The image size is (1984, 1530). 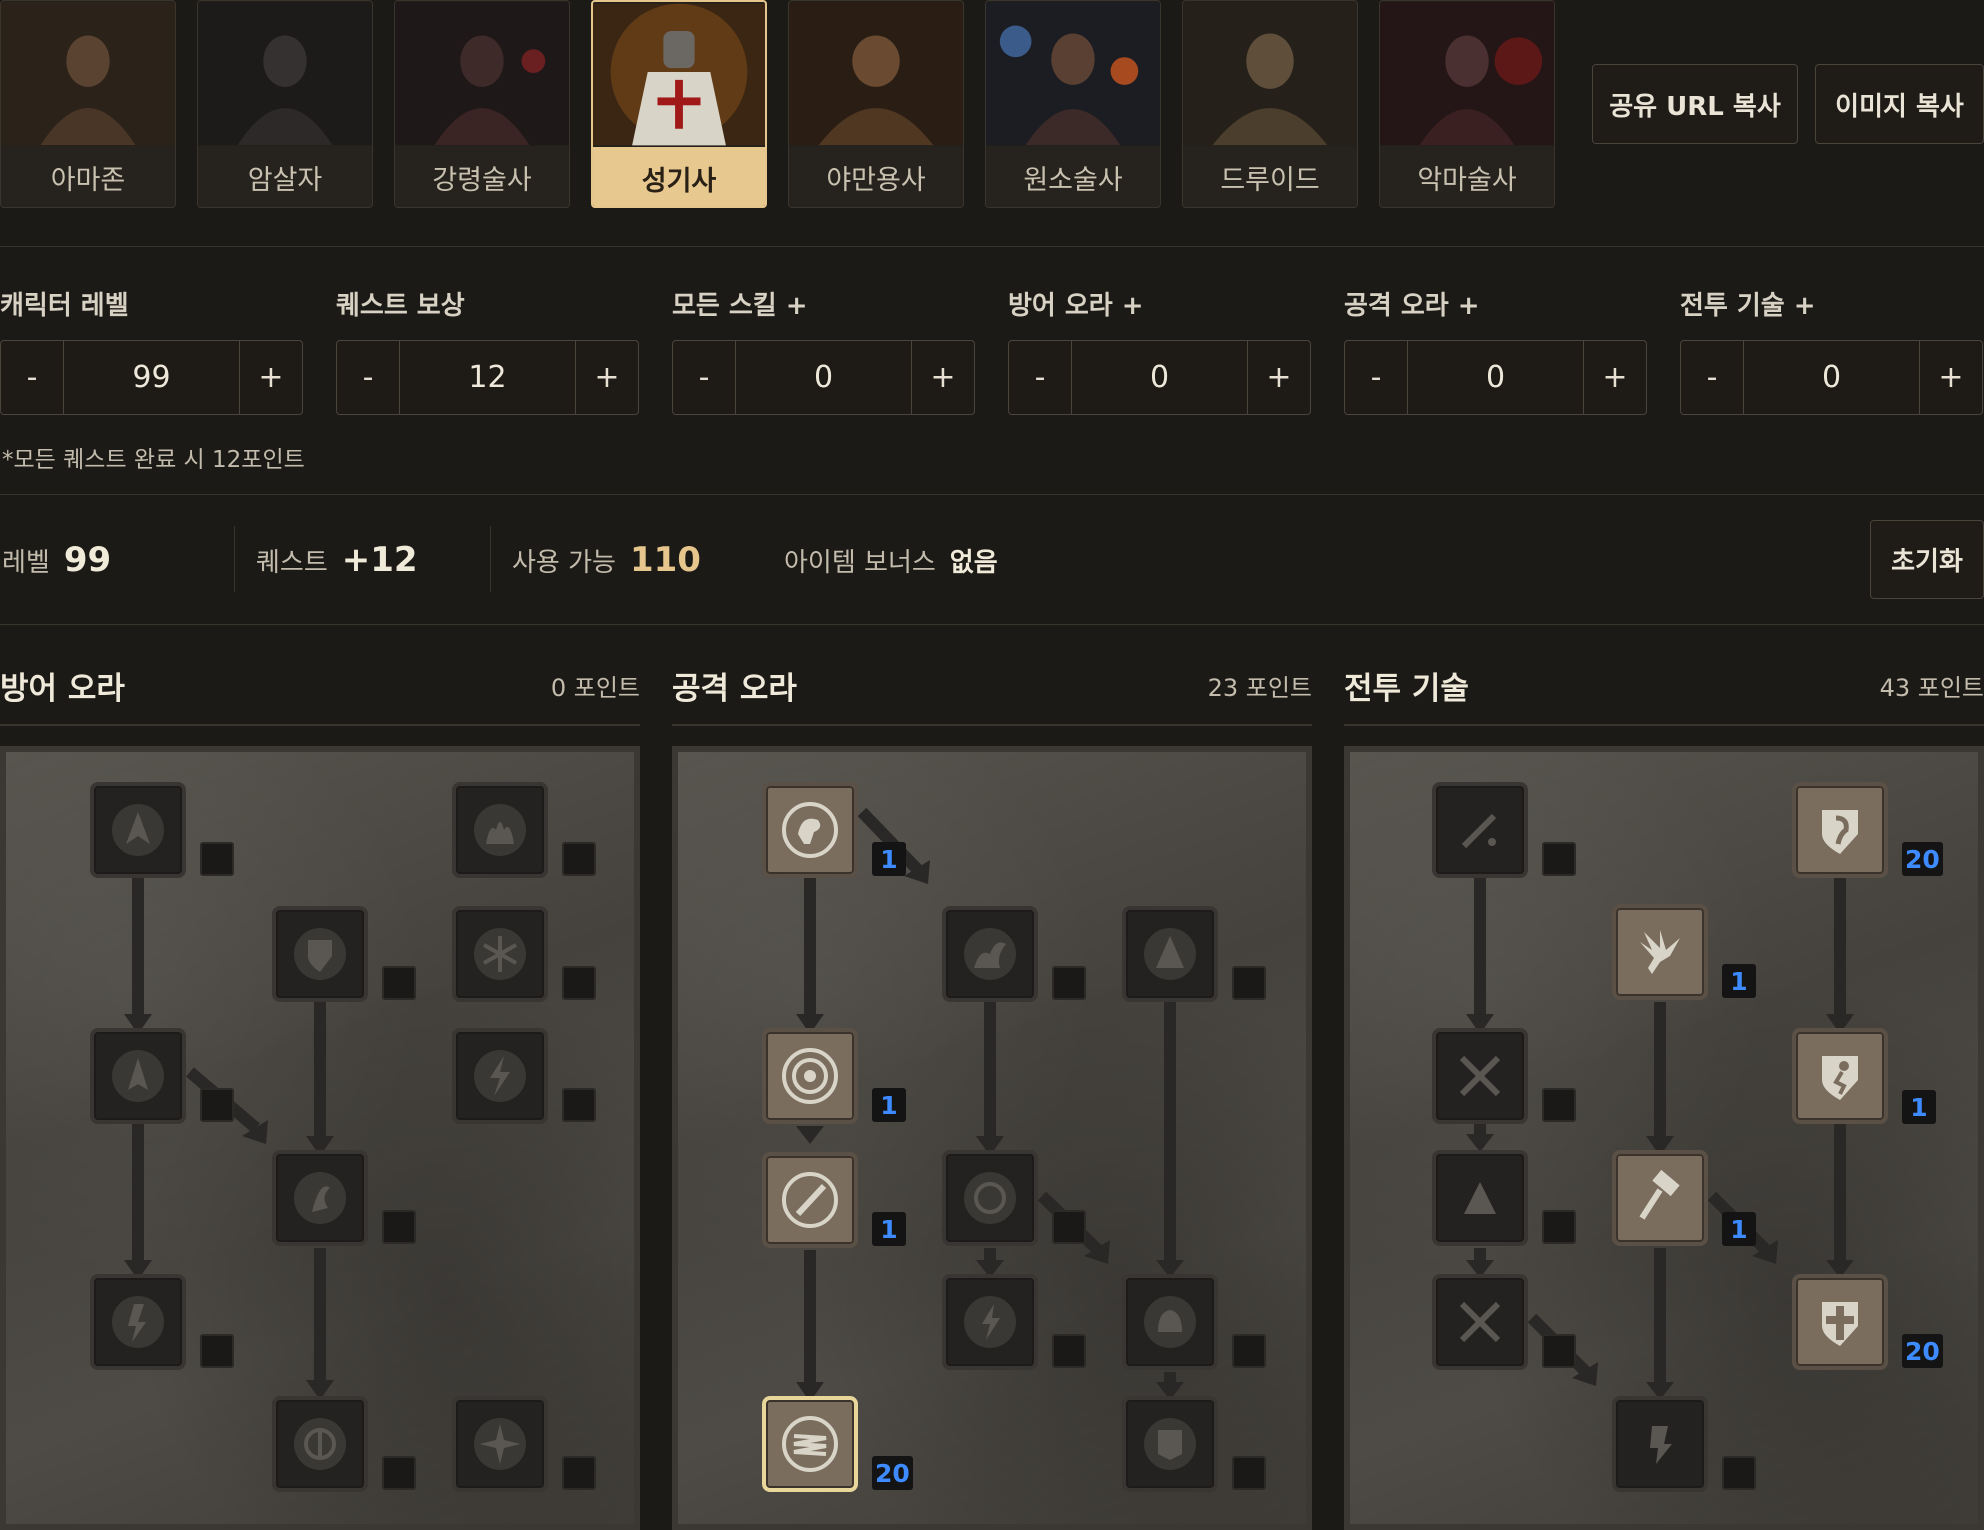 I want to click on defensive-auras-value: 0, so click(x=1159, y=377).